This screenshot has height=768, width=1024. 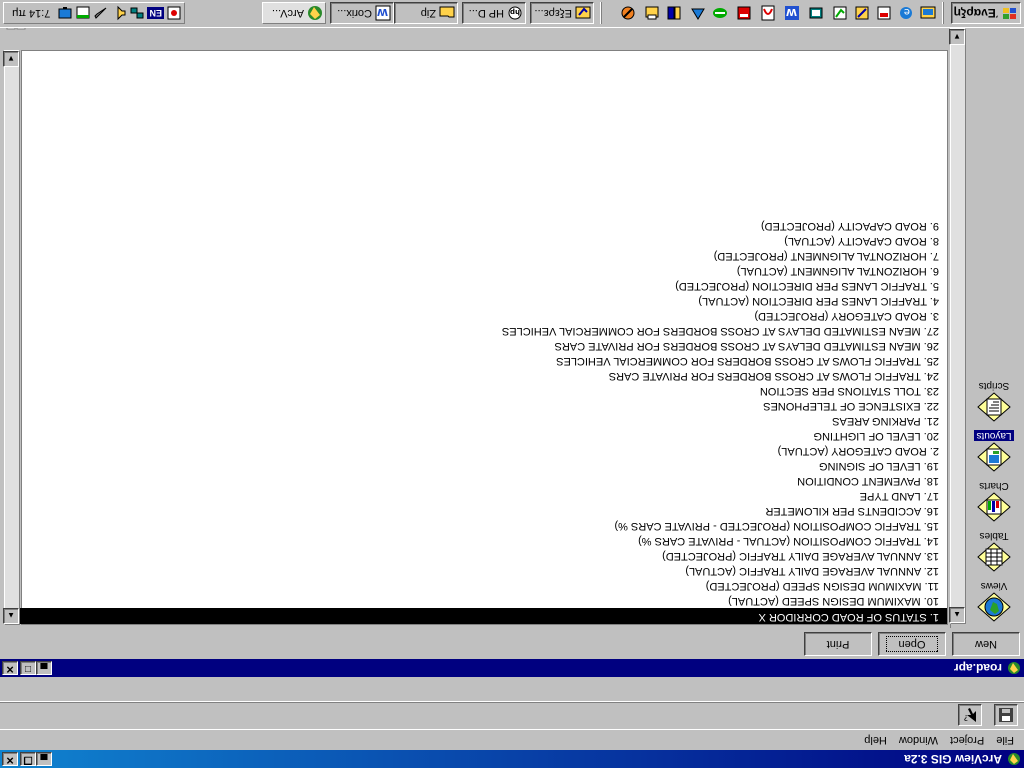 I want to click on document-list-item: 2. ROAD CATEGORY (ACTUAL), so click(x=483, y=450).